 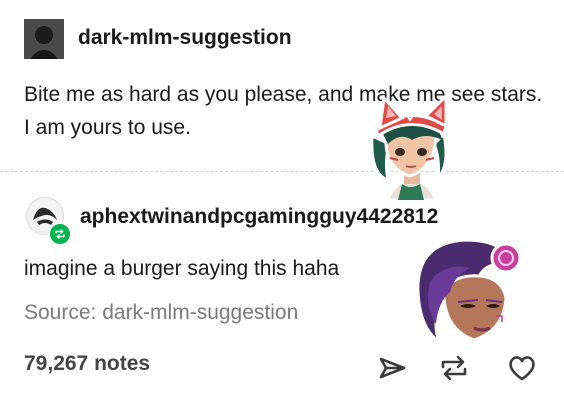 I want to click on send-arrow-icon, so click(x=392, y=368).